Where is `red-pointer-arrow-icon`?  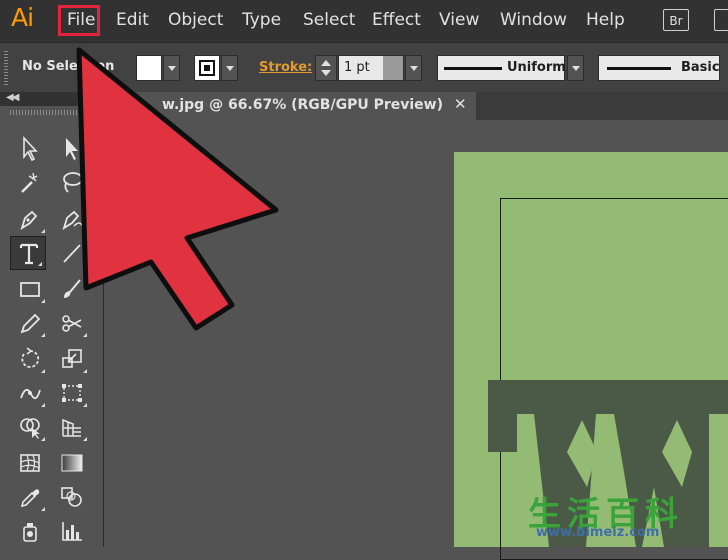 red-pointer-arrow-icon is located at coordinates (177, 189).